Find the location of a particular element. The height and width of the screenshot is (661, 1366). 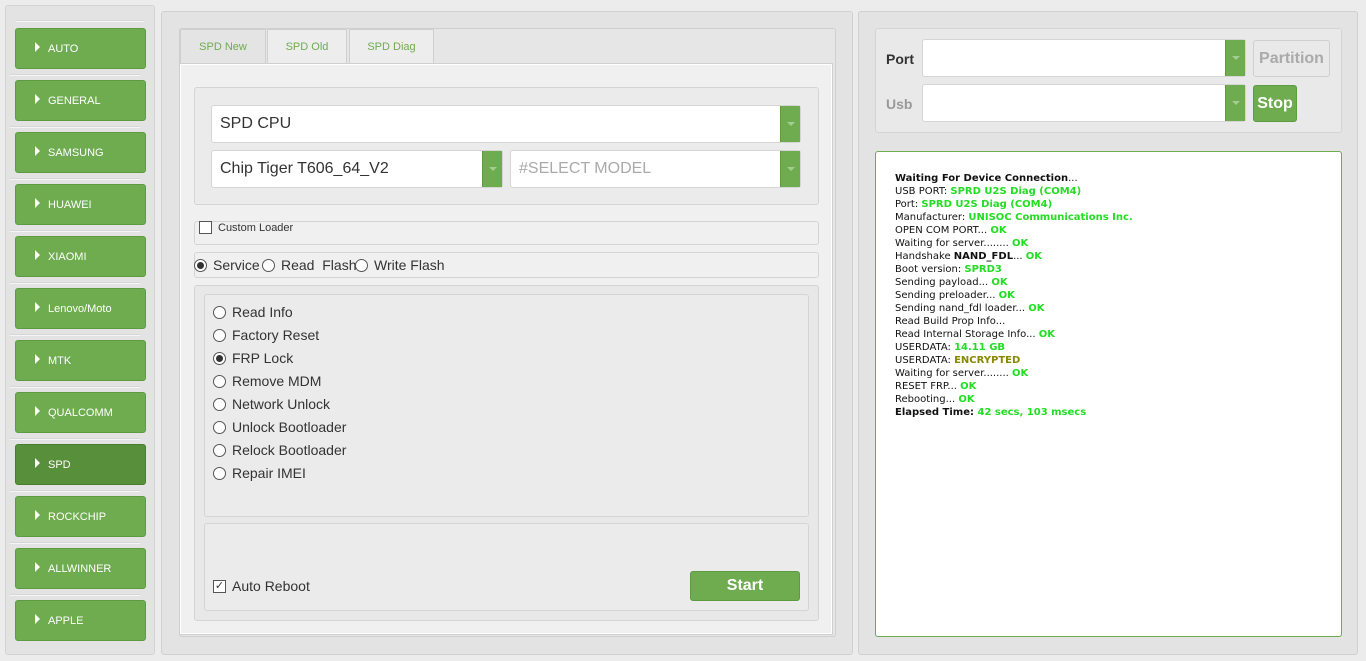

log-segment: UNISOC Communications Inc. is located at coordinates (1050, 217).